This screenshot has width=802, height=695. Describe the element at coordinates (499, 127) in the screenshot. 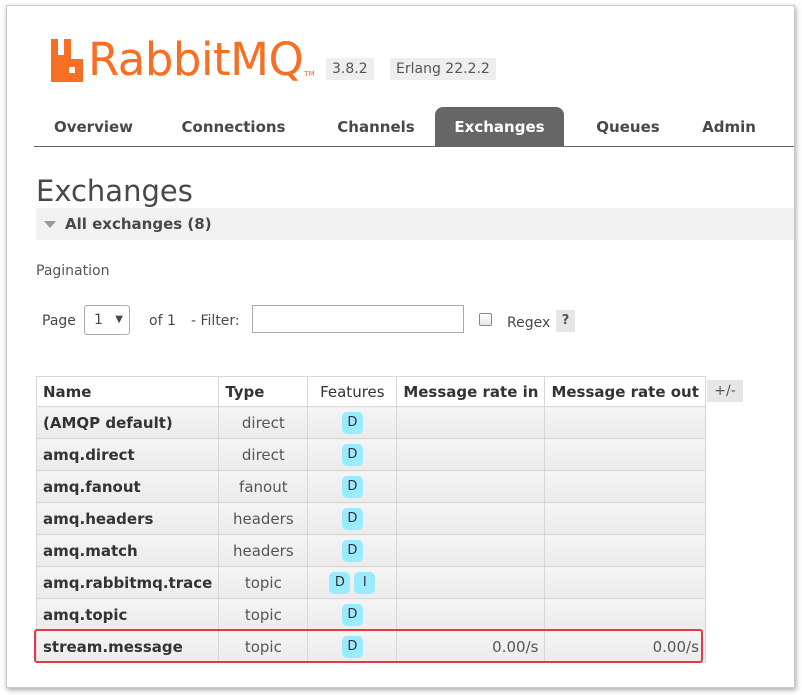

I see `tab-exchanges: Exchanges` at that location.